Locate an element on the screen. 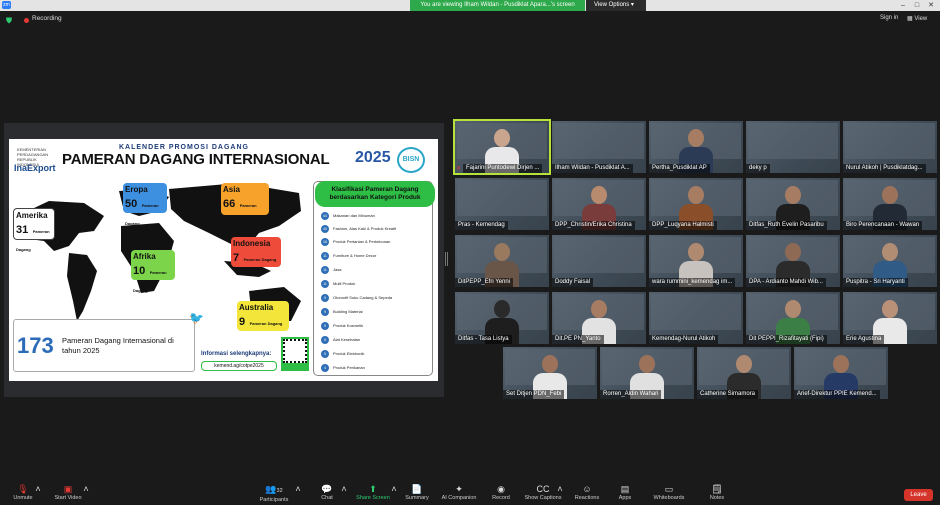 The image size is (940, 505). participant-tile: Kemendag-Nurul Atikoh is located at coordinates (696, 318).